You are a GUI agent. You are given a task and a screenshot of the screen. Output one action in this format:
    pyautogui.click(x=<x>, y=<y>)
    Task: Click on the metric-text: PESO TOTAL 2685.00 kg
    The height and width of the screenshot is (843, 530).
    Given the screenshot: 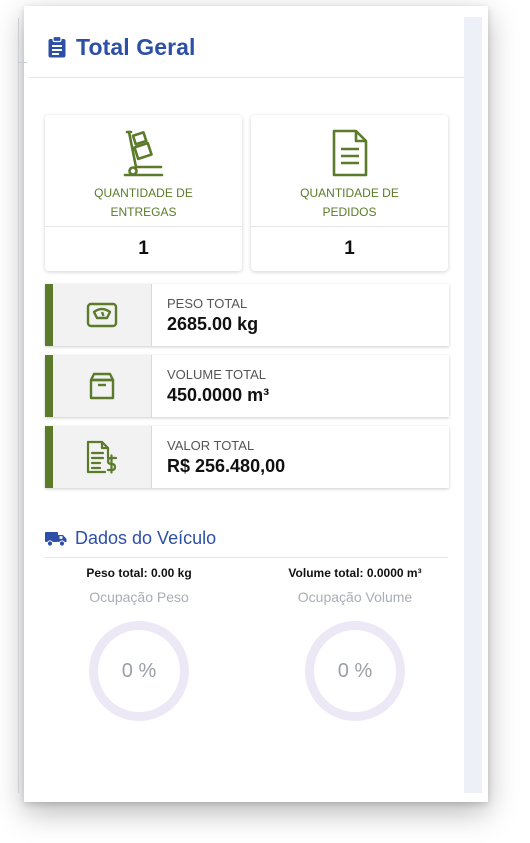 What is the action you would take?
    pyautogui.click(x=205, y=315)
    